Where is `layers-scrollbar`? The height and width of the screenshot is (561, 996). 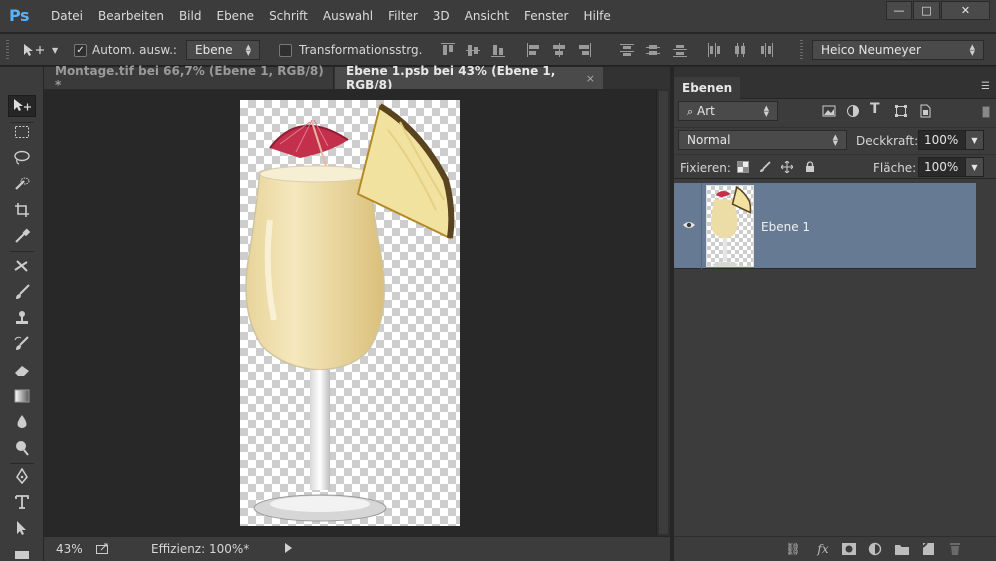
layers-scrollbar is located at coordinates (986, 359).